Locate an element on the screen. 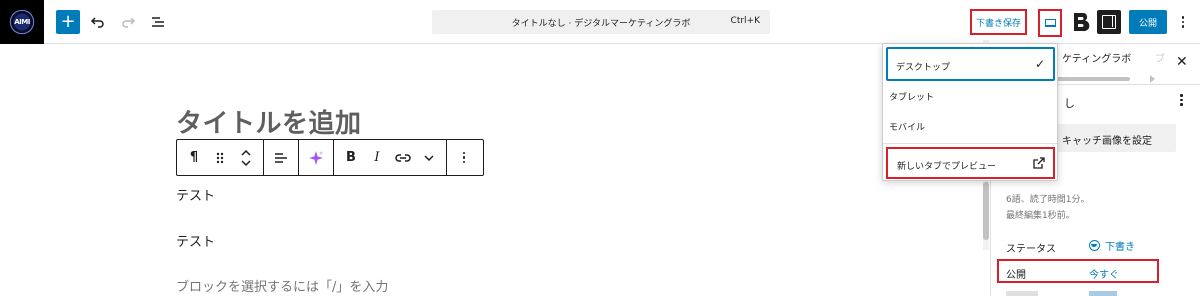 The image size is (1200, 296). scrollbar-thumb is located at coordinates (986, 211).